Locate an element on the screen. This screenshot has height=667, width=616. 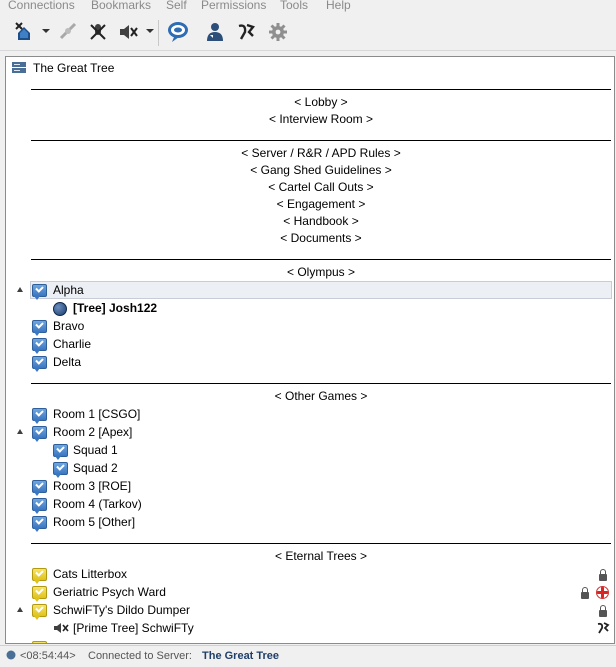
channel-label: Alpha is located at coordinates (68, 290).